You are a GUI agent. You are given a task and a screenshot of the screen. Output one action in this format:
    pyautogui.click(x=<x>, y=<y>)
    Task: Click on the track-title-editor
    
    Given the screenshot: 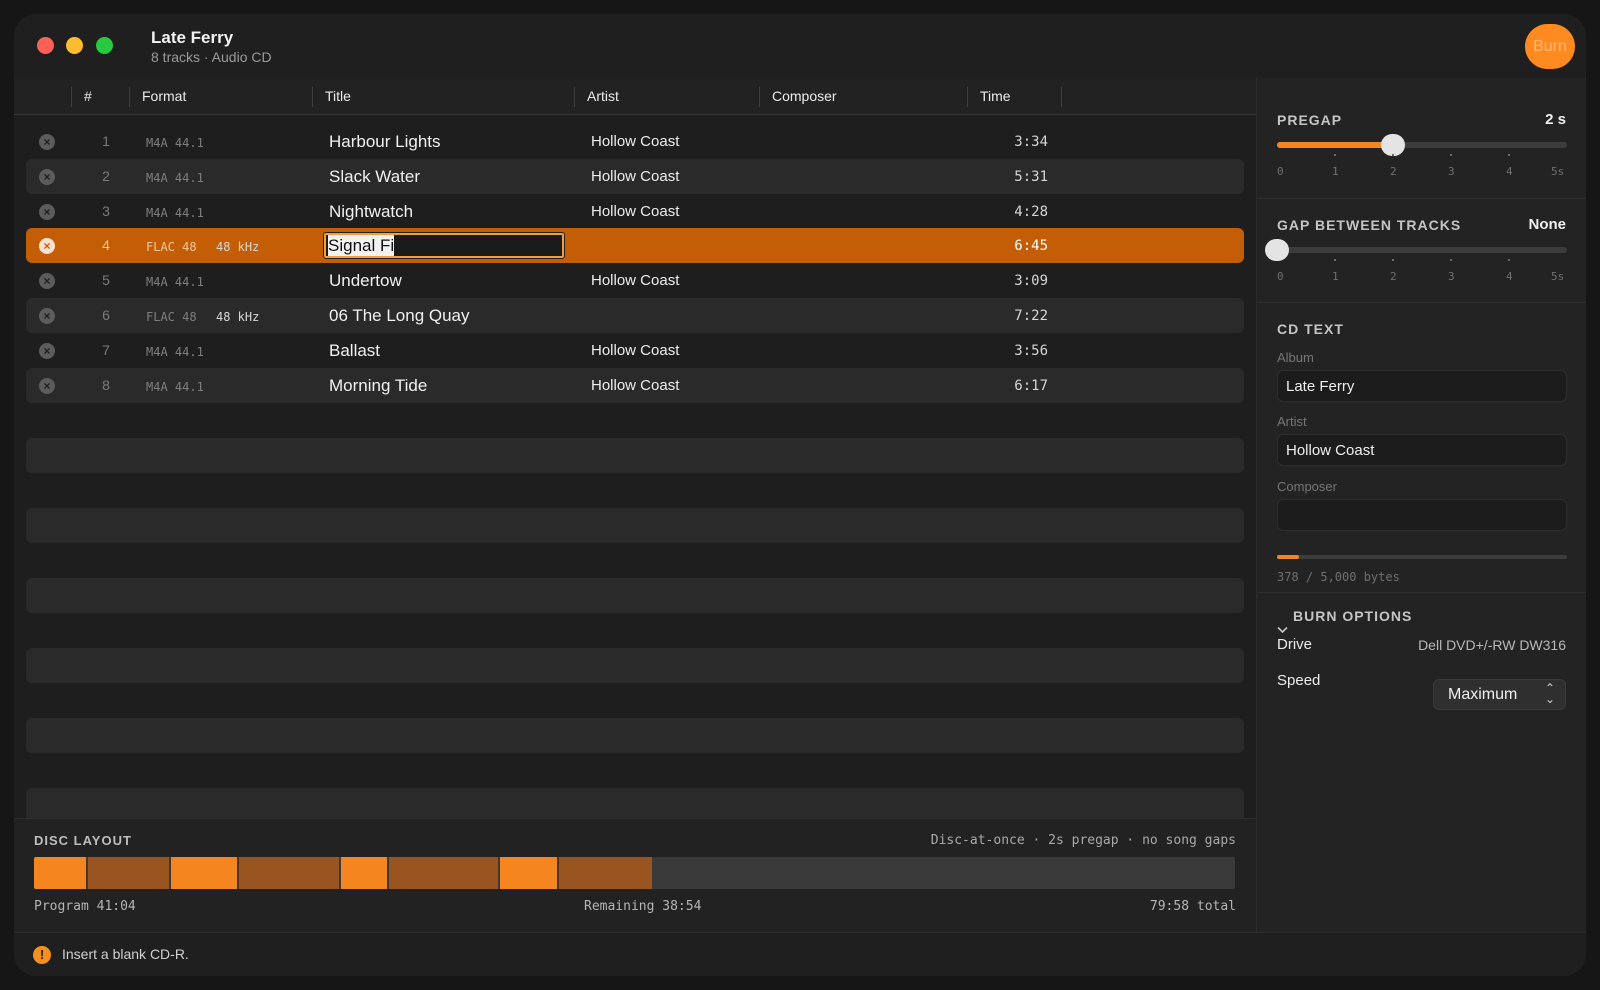 What is the action you would take?
    pyautogui.click(x=444, y=245)
    